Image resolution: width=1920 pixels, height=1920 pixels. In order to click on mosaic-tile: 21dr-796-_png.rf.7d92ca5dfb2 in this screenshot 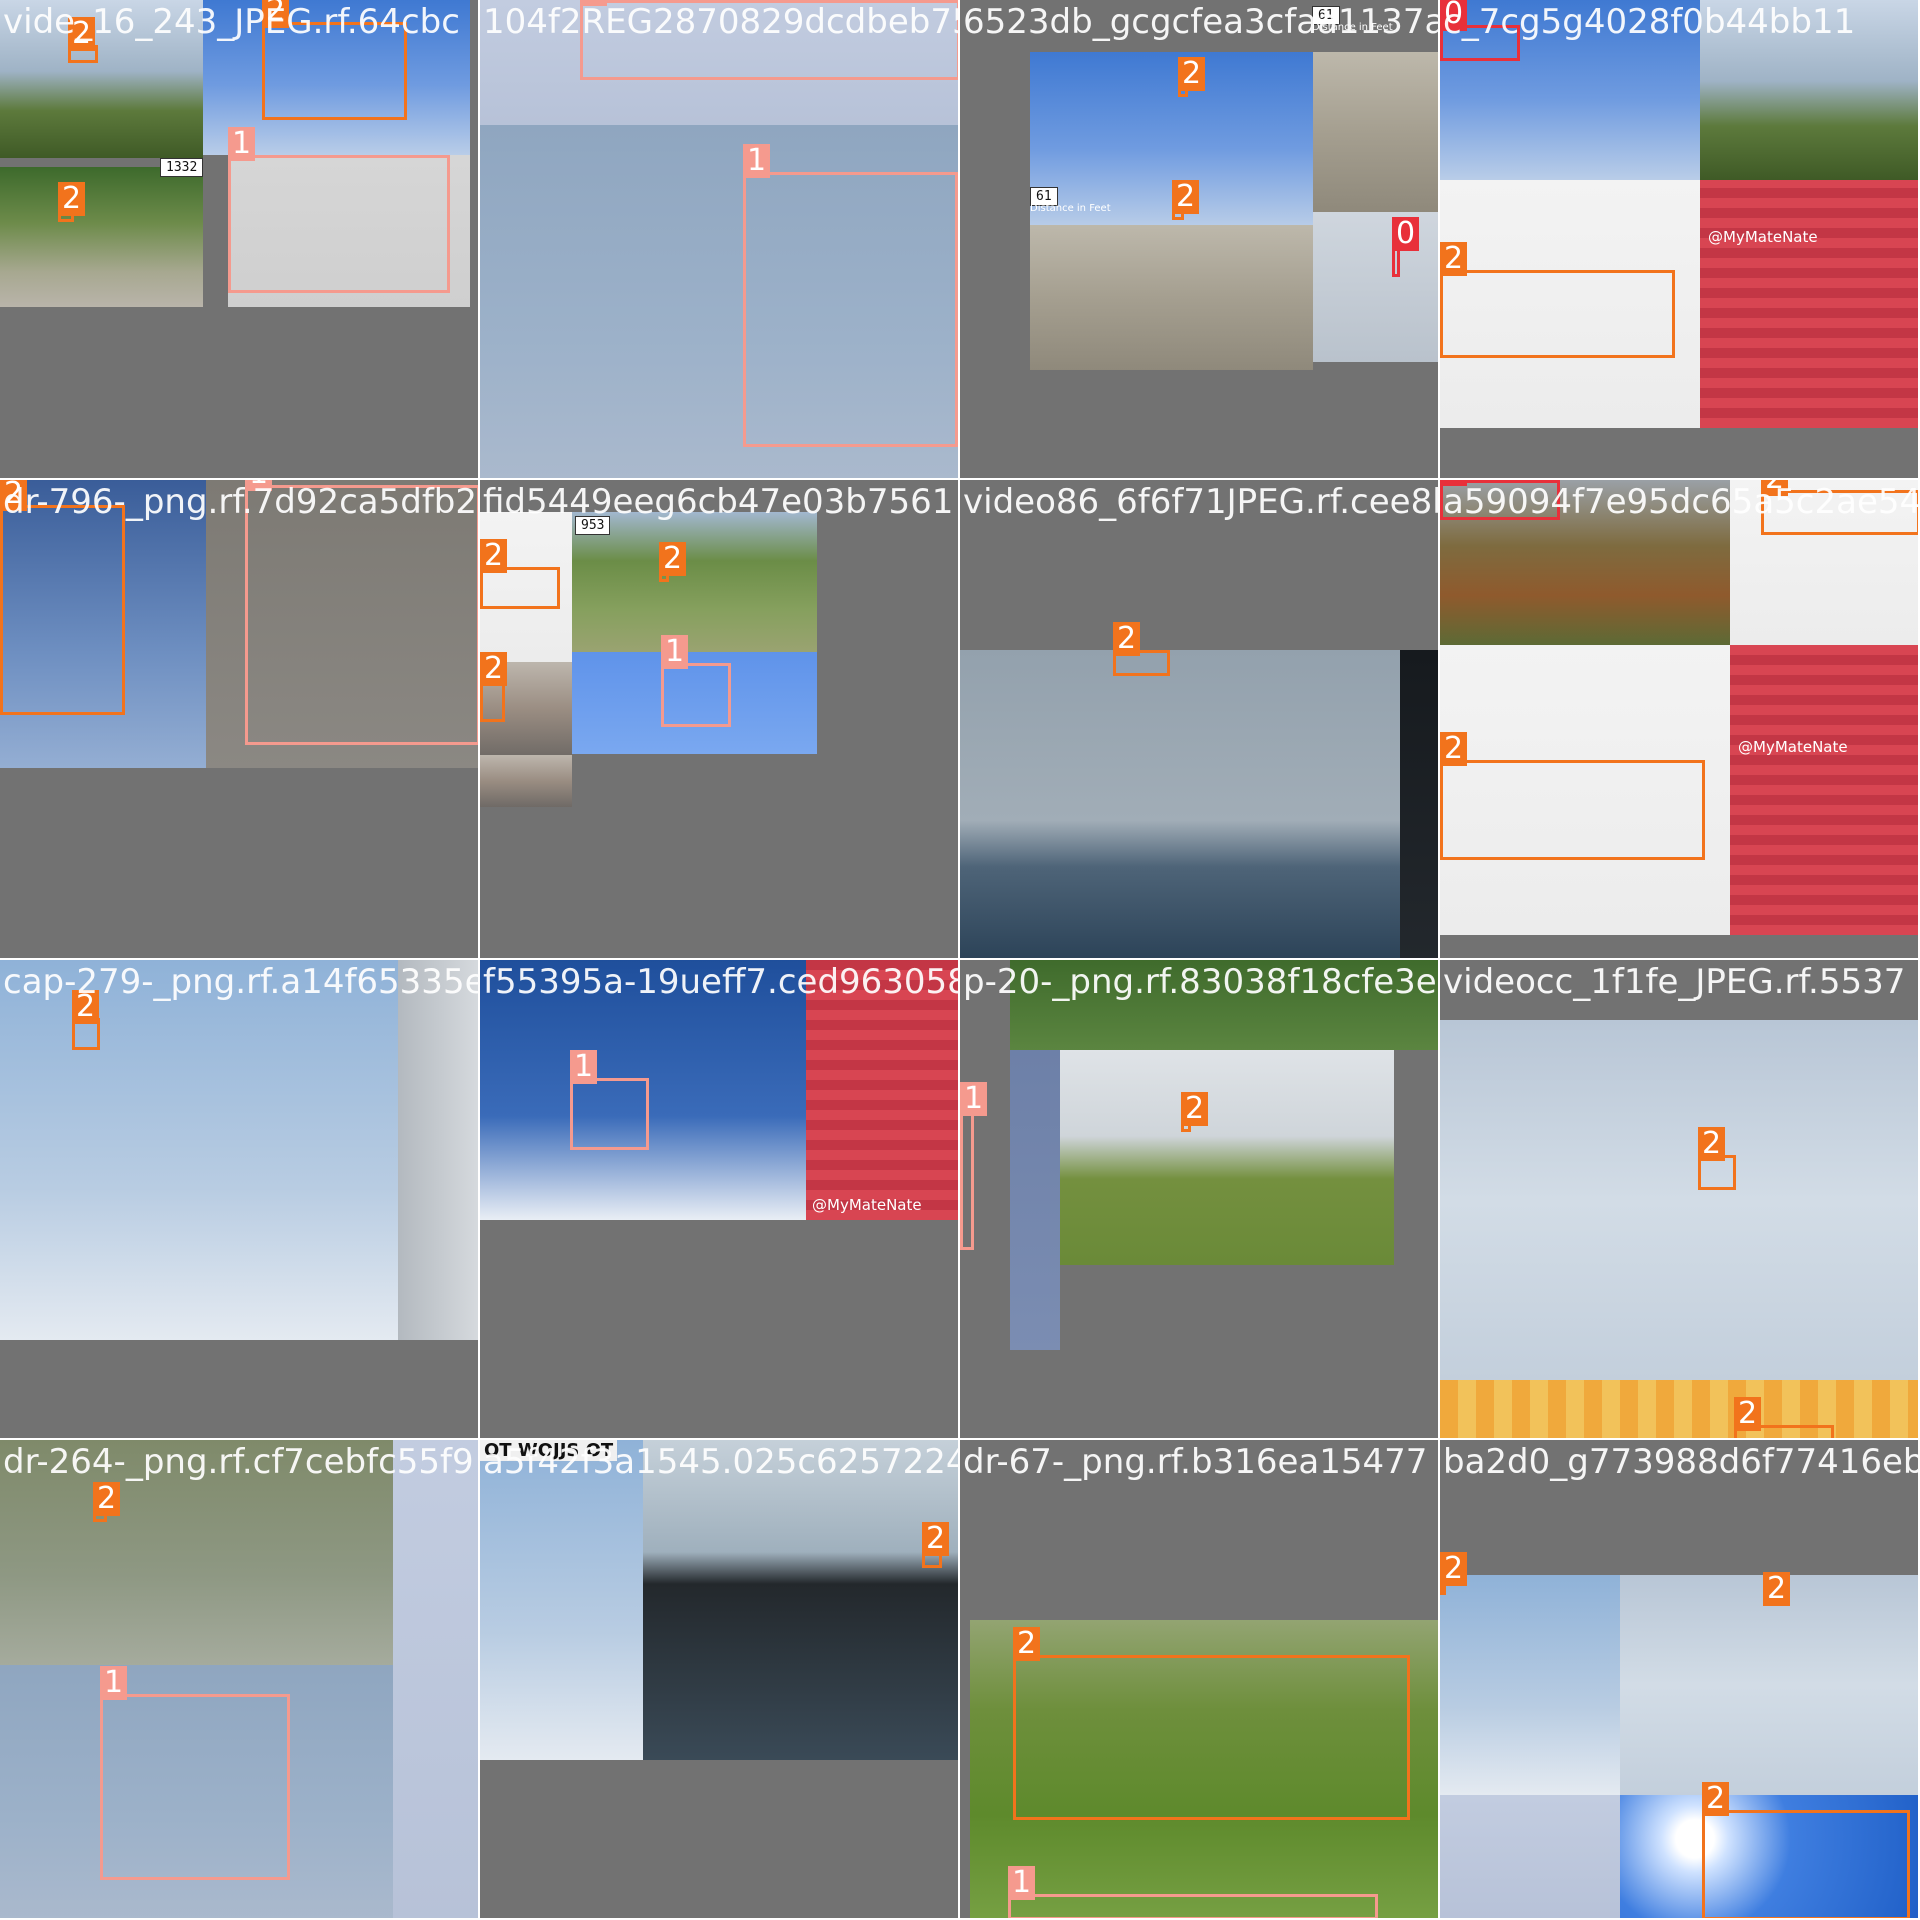, I will do `click(239, 719)`.